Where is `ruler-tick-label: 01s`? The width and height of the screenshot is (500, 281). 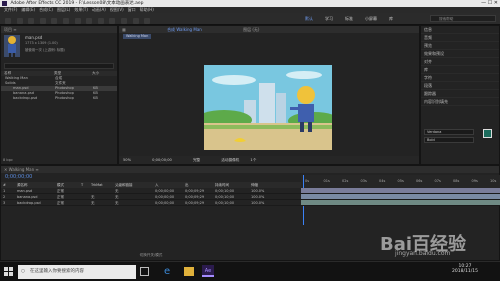 ruler-tick-label: 01s is located at coordinates (326, 181).